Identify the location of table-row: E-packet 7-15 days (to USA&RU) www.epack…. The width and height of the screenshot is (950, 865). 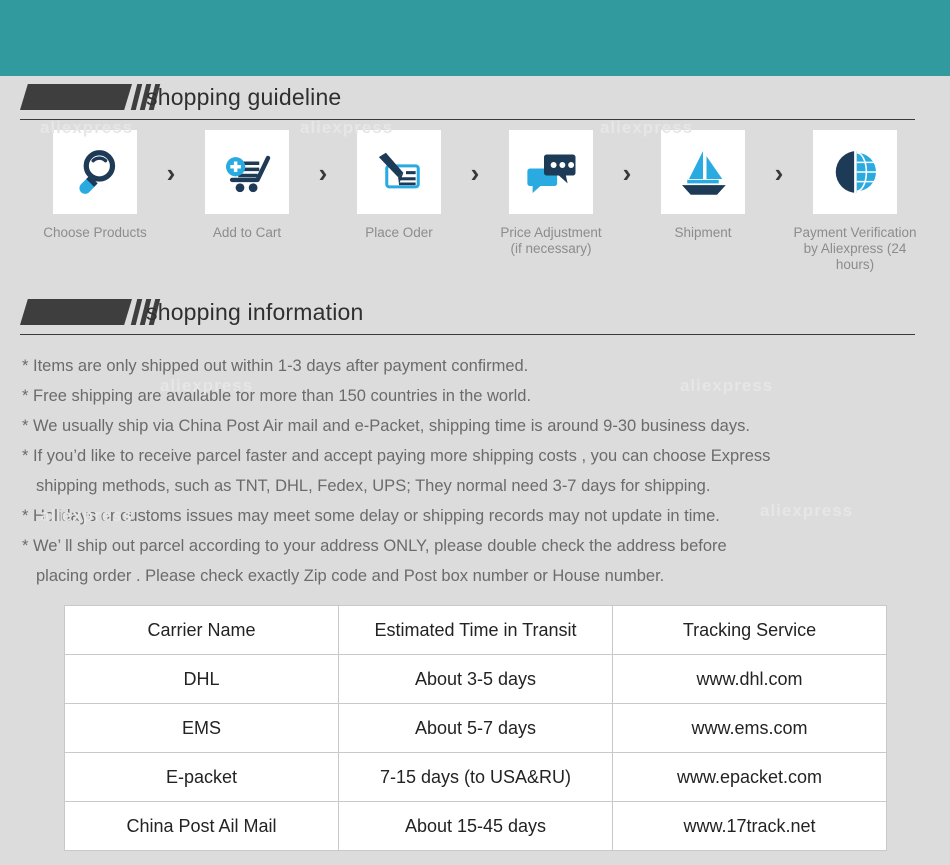
(475, 777).